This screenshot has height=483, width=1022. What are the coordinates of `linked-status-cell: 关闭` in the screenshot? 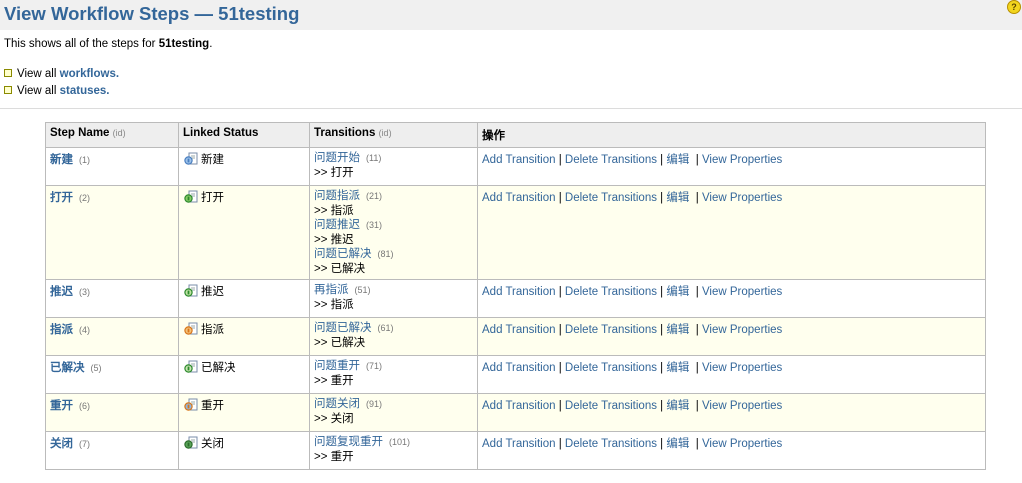 It's located at (244, 450).